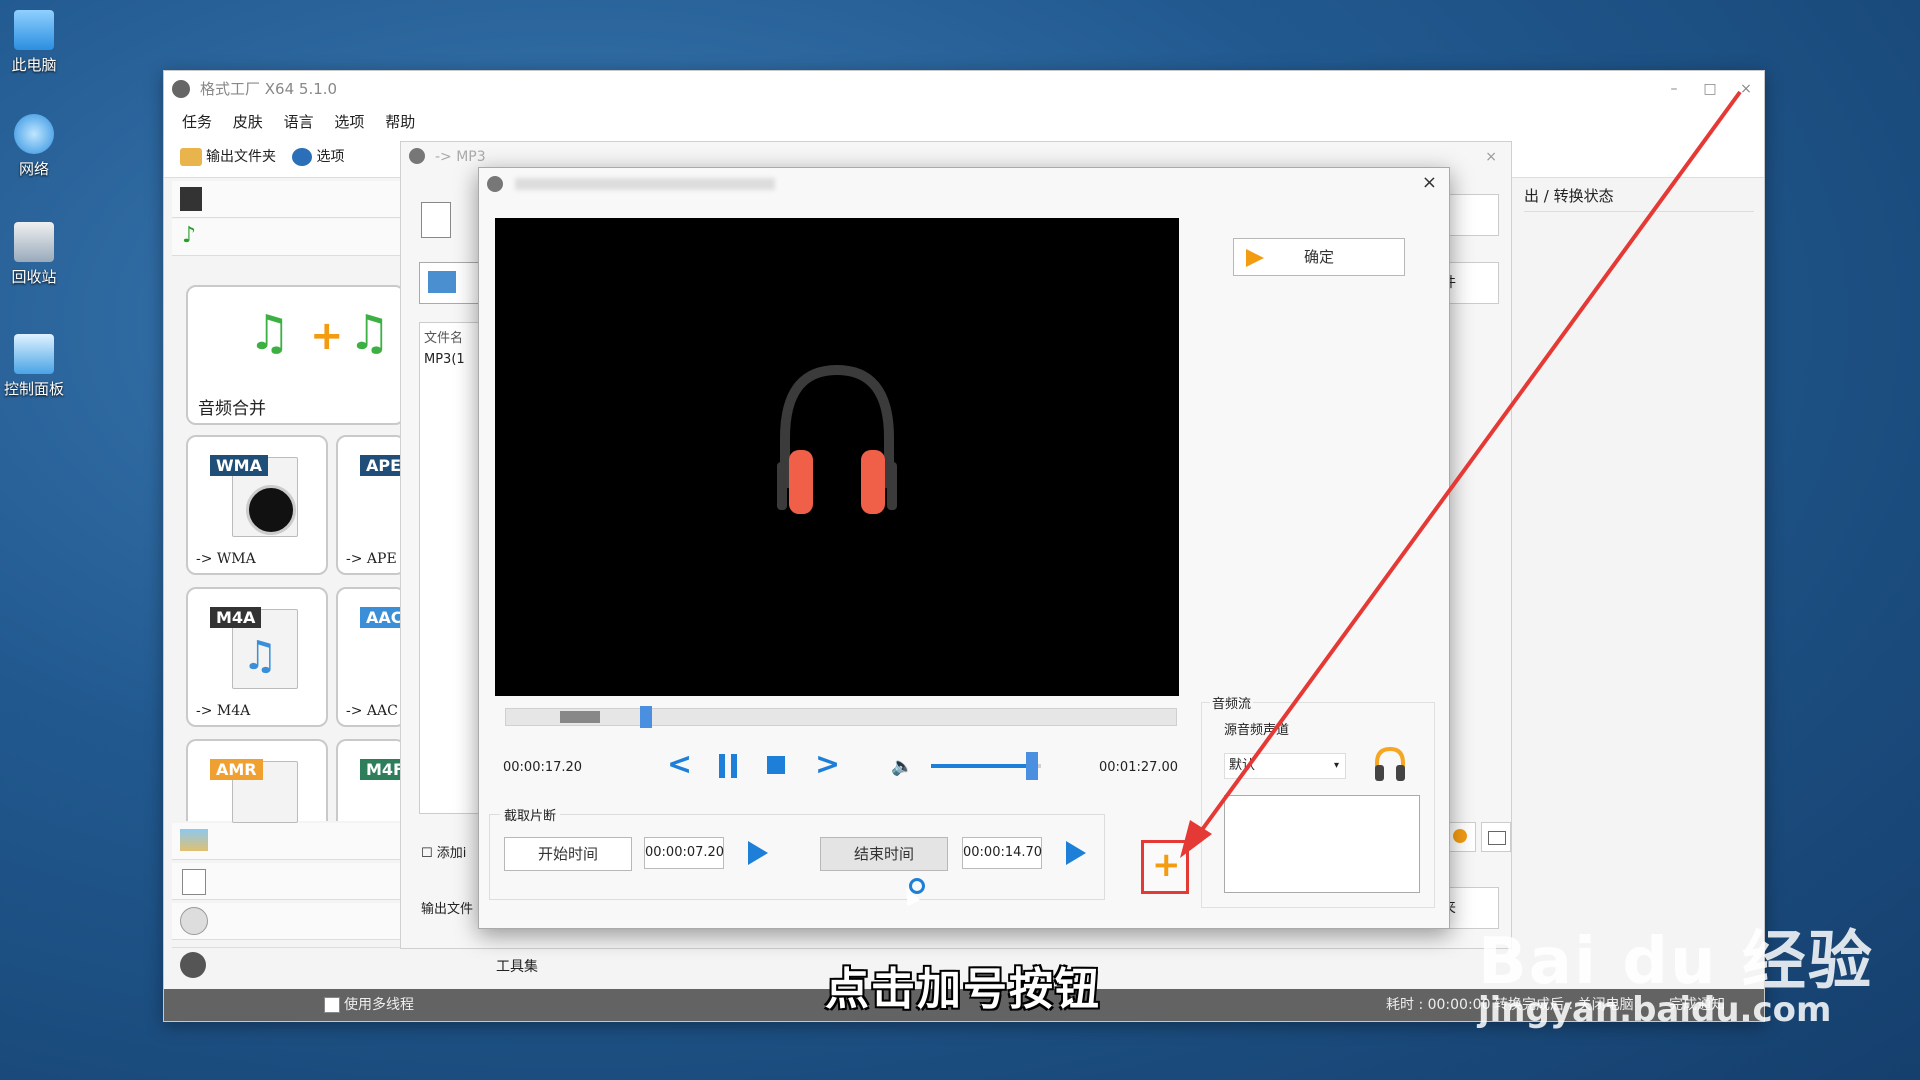  What do you see at coordinates (1655, 1010) in the screenshot?
I see `baidu-watermark-url: jingyan.baidu.com` at bounding box center [1655, 1010].